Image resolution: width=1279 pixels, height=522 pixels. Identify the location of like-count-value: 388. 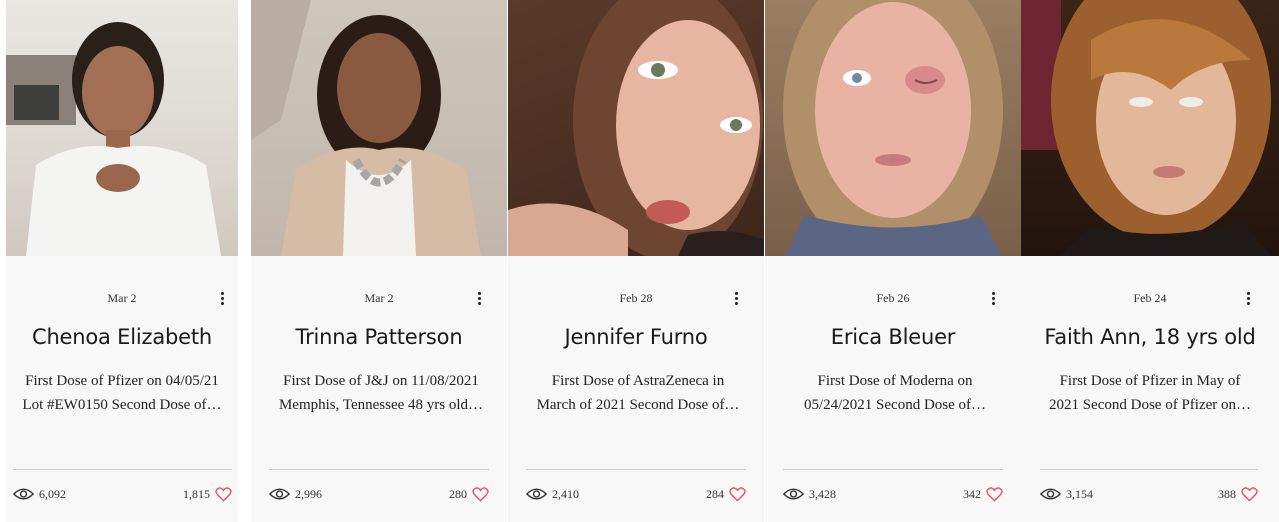
(1227, 493).